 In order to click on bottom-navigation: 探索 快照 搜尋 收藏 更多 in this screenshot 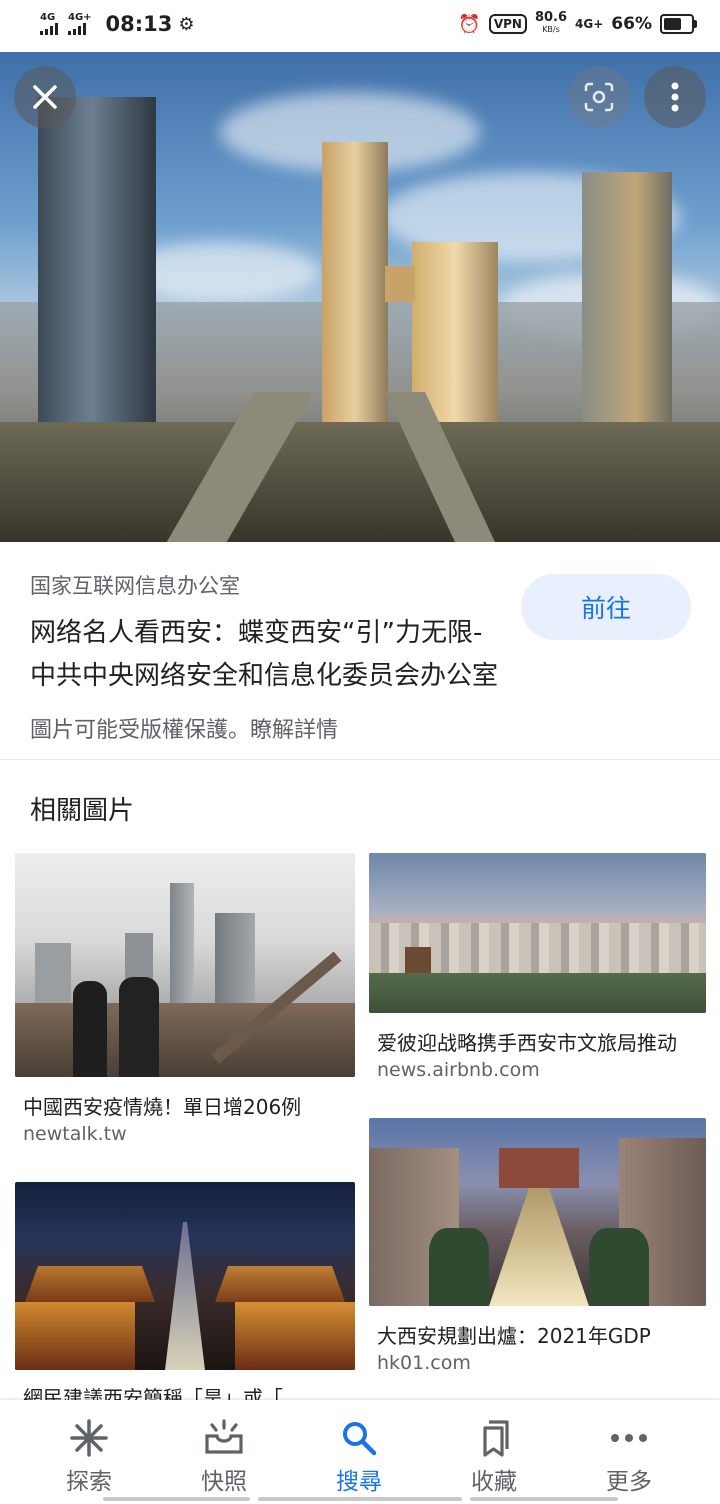, I will do `click(360, 1452)`.